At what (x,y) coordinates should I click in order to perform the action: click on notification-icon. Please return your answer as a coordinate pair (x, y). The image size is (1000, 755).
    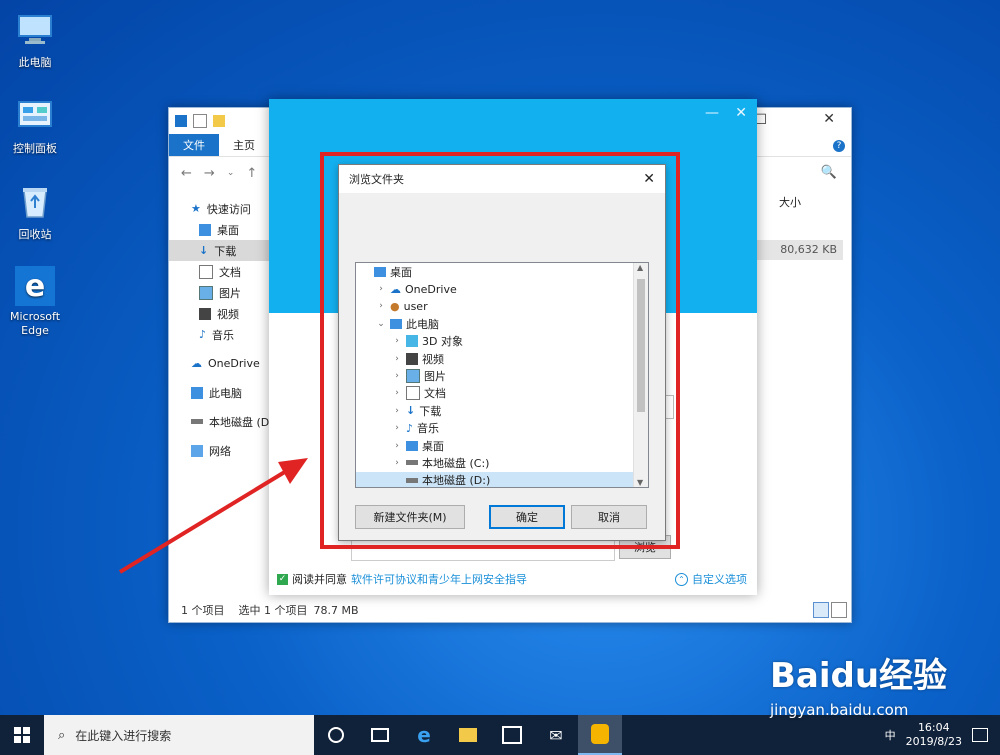
    Looking at the image, I should click on (980, 735).